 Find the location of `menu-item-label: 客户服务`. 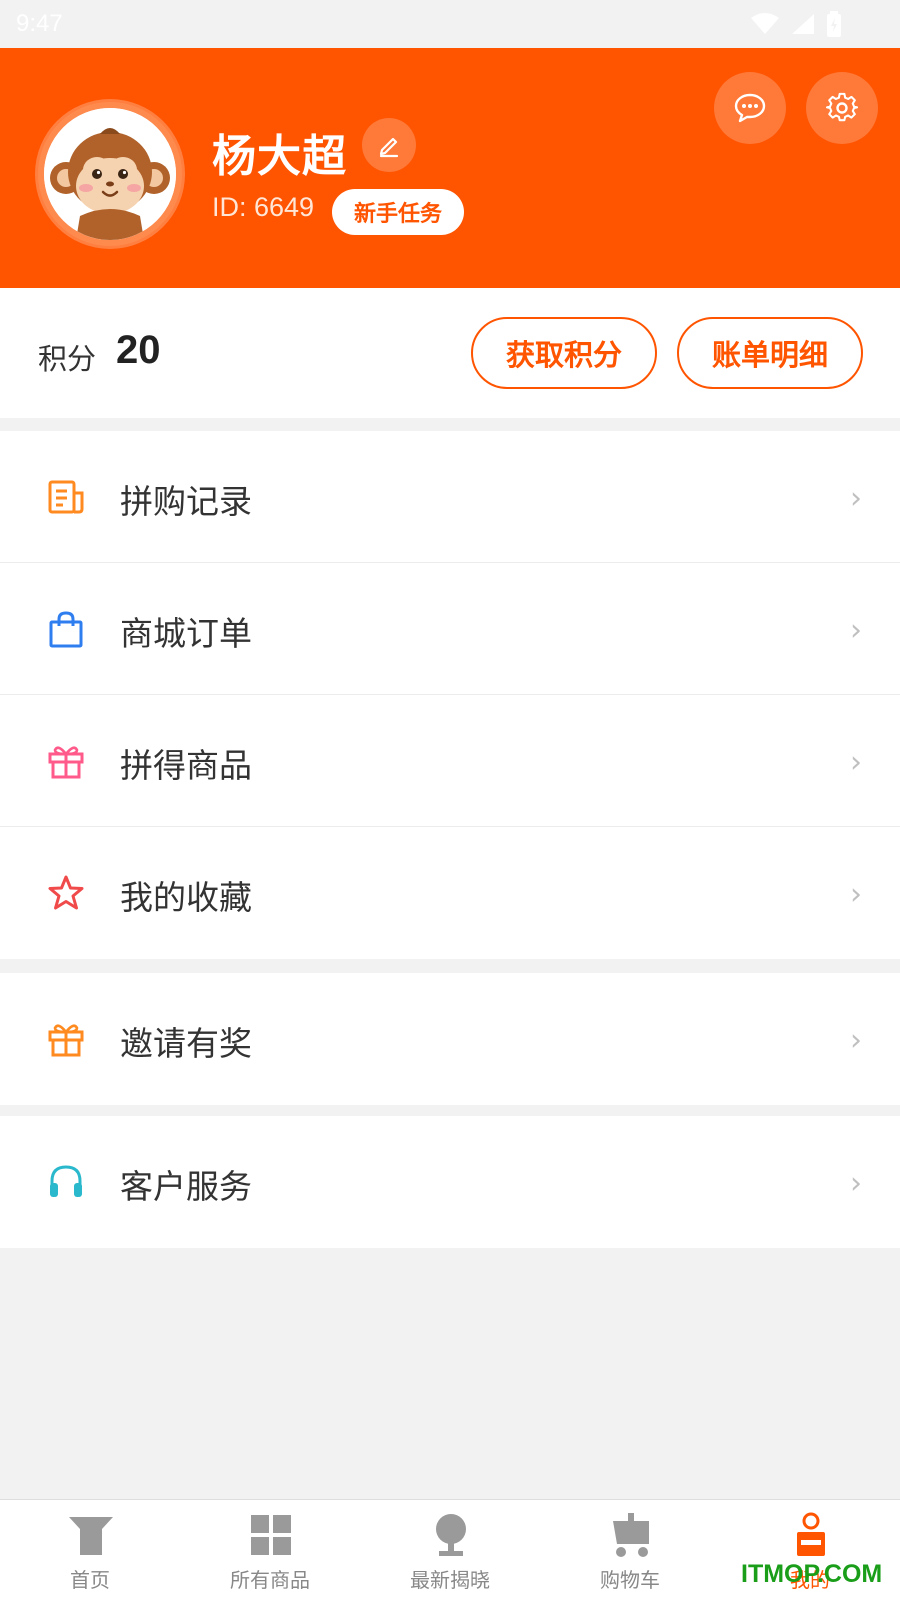

menu-item-label: 客户服务 is located at coordinates (186, 1186).